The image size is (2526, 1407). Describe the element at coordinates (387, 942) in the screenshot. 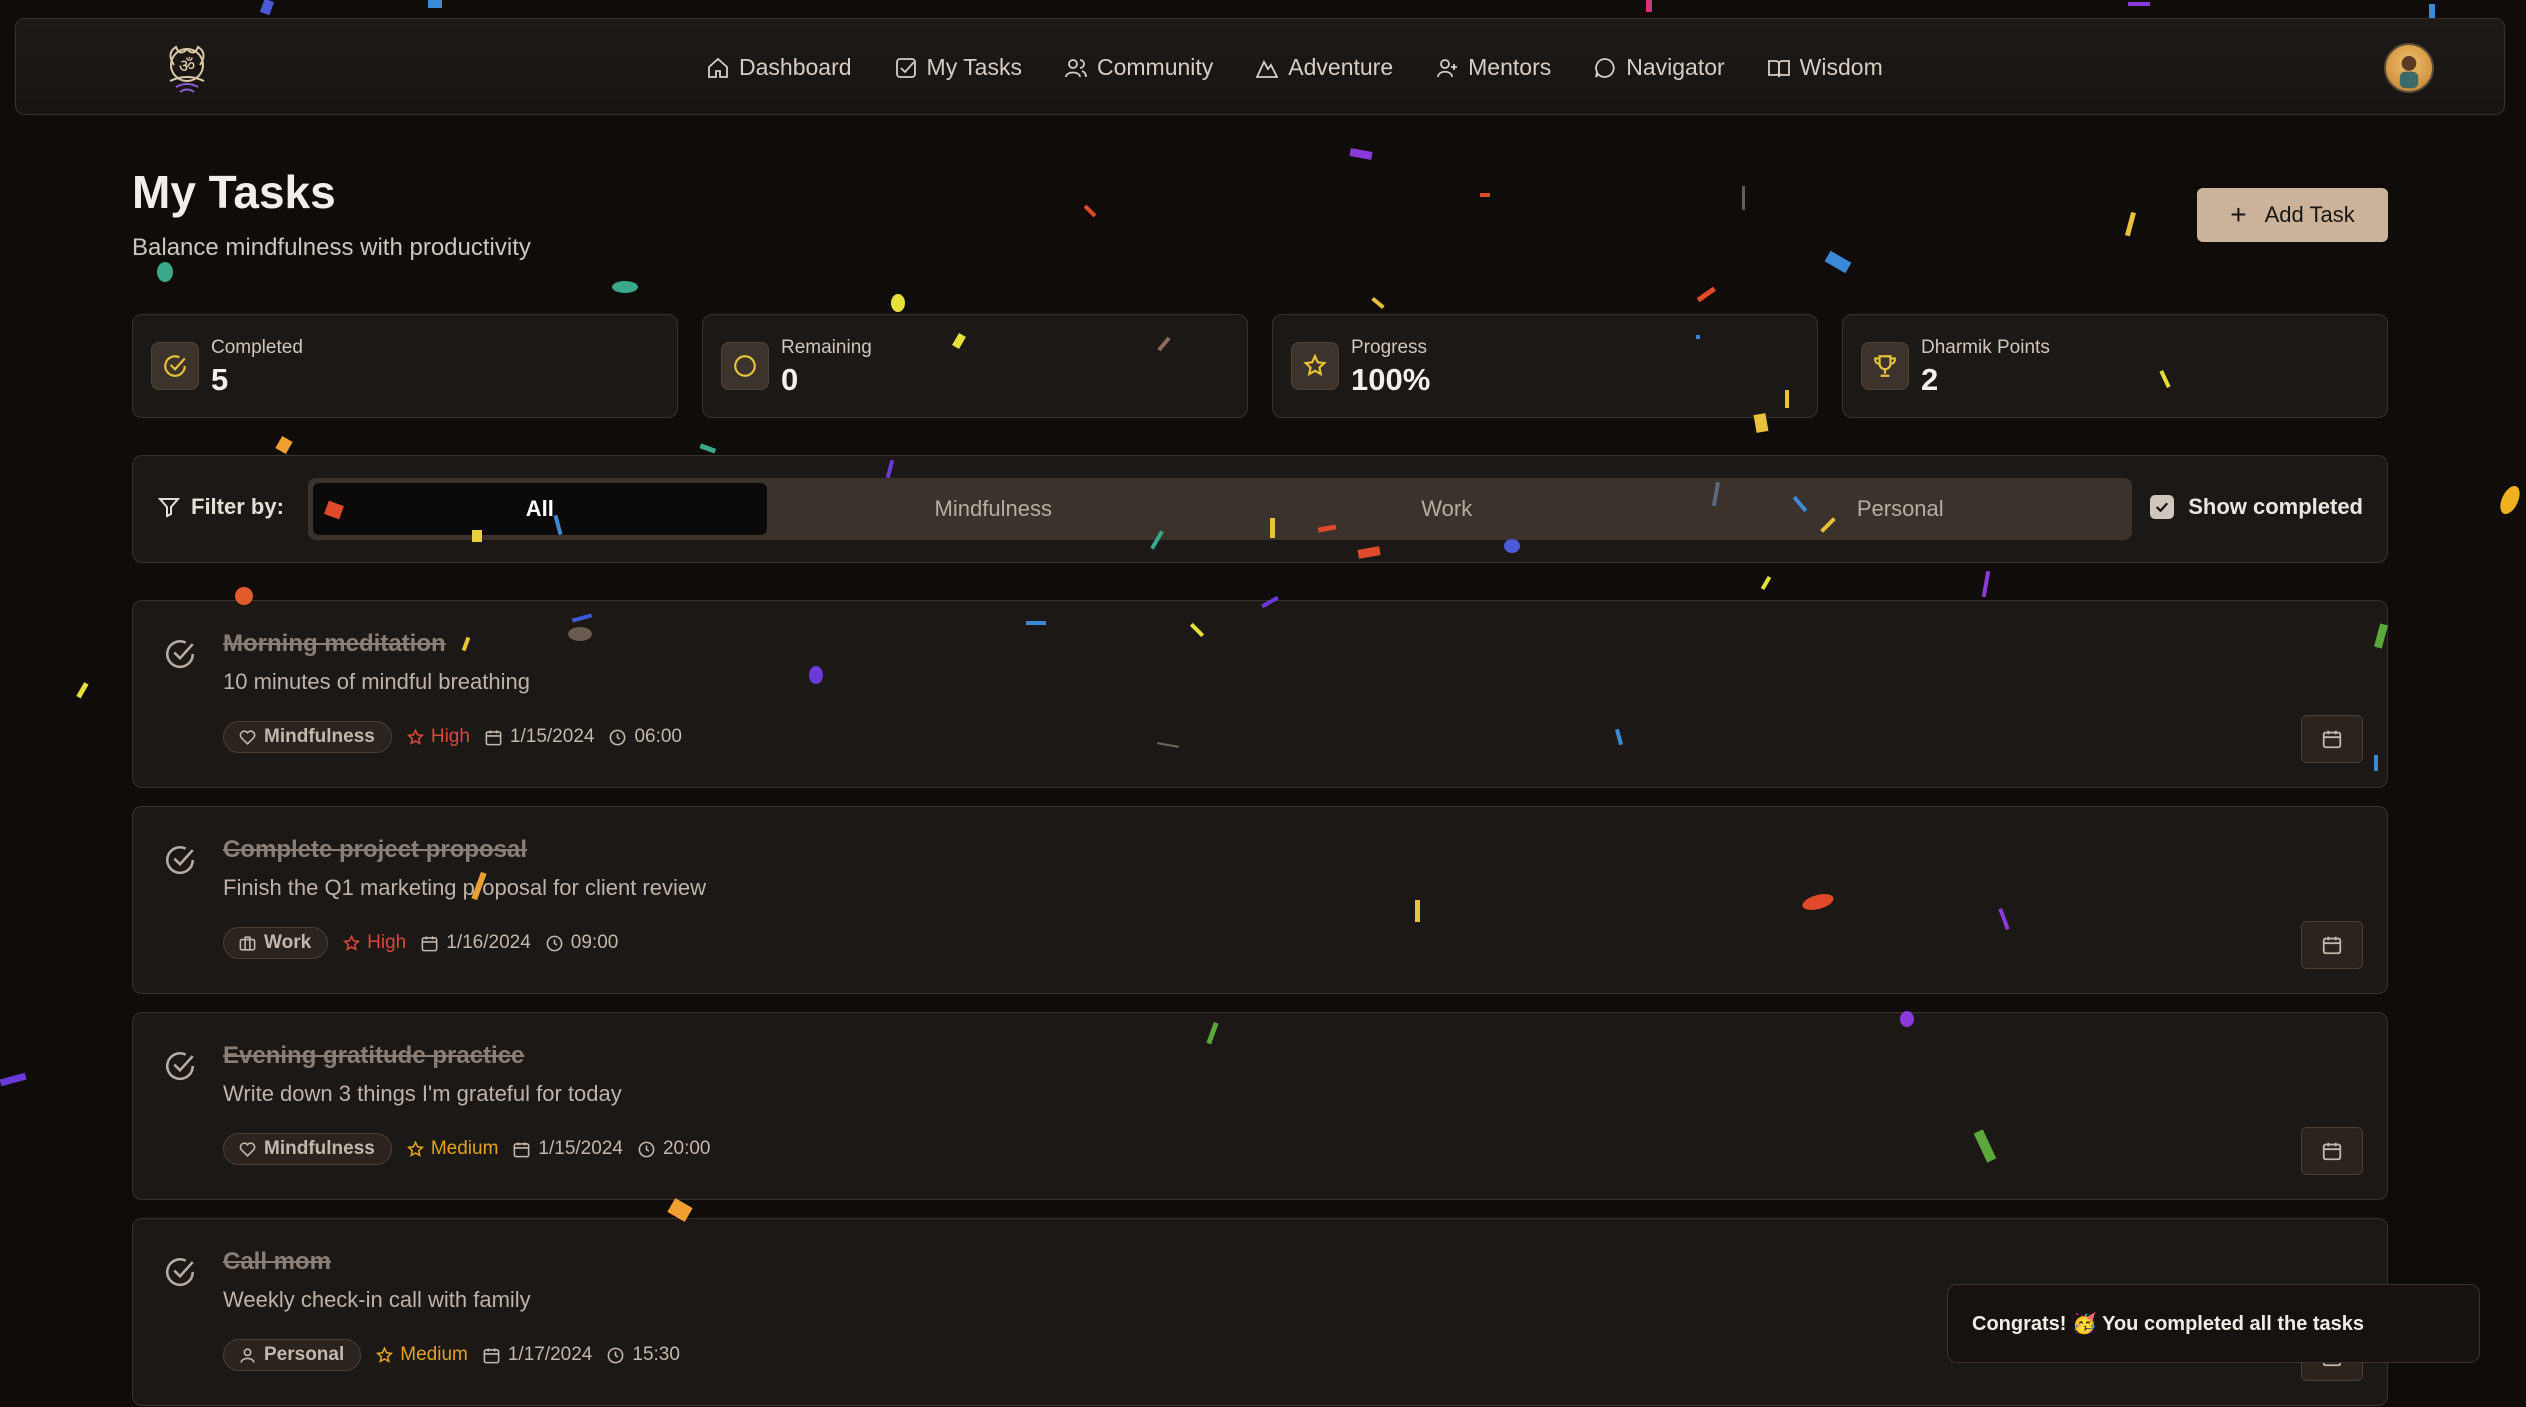

I see `priority-label: High` at that location.